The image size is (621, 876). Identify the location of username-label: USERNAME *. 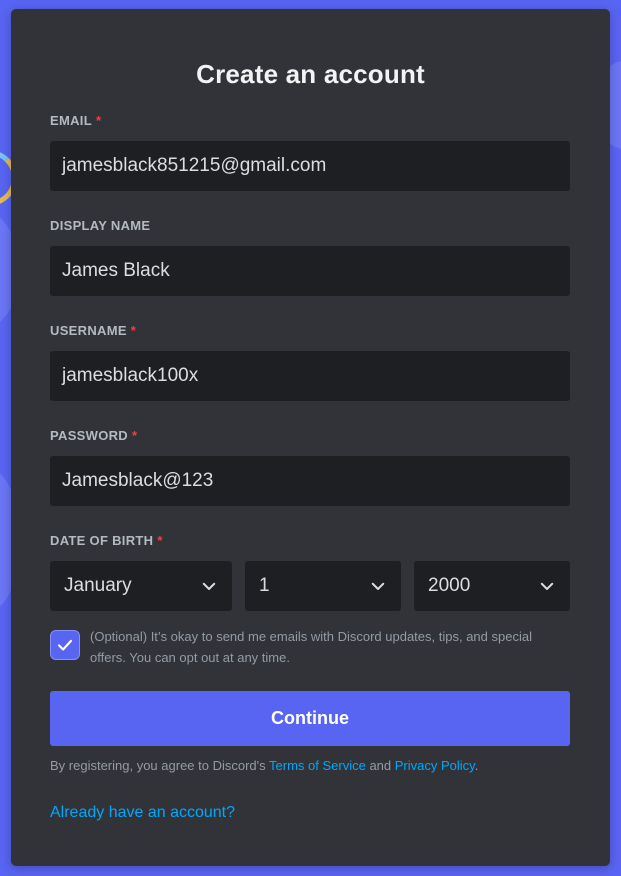
(93, 330).